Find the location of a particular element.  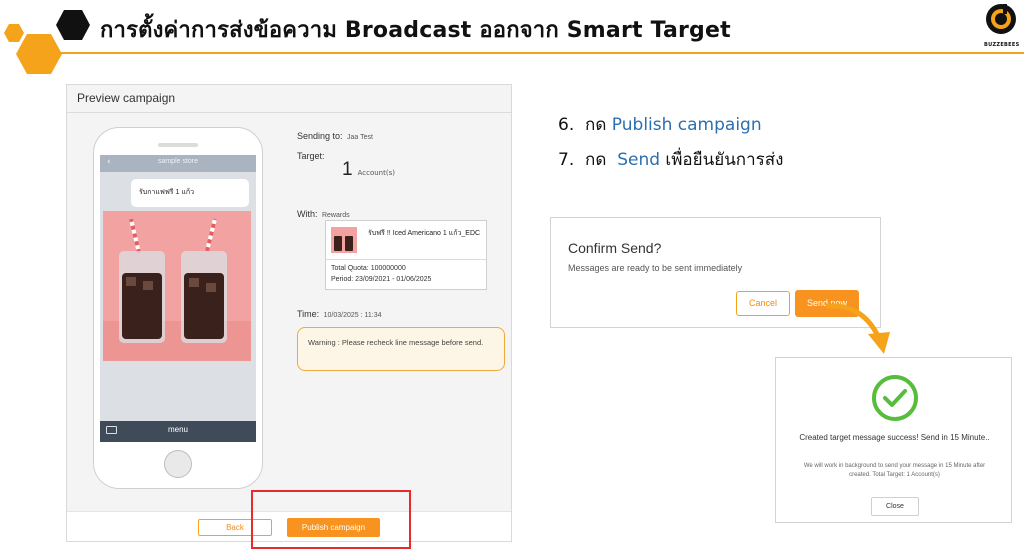

time-value: 10/03/2025 : 11:34 is located at coordinates (352, 315).